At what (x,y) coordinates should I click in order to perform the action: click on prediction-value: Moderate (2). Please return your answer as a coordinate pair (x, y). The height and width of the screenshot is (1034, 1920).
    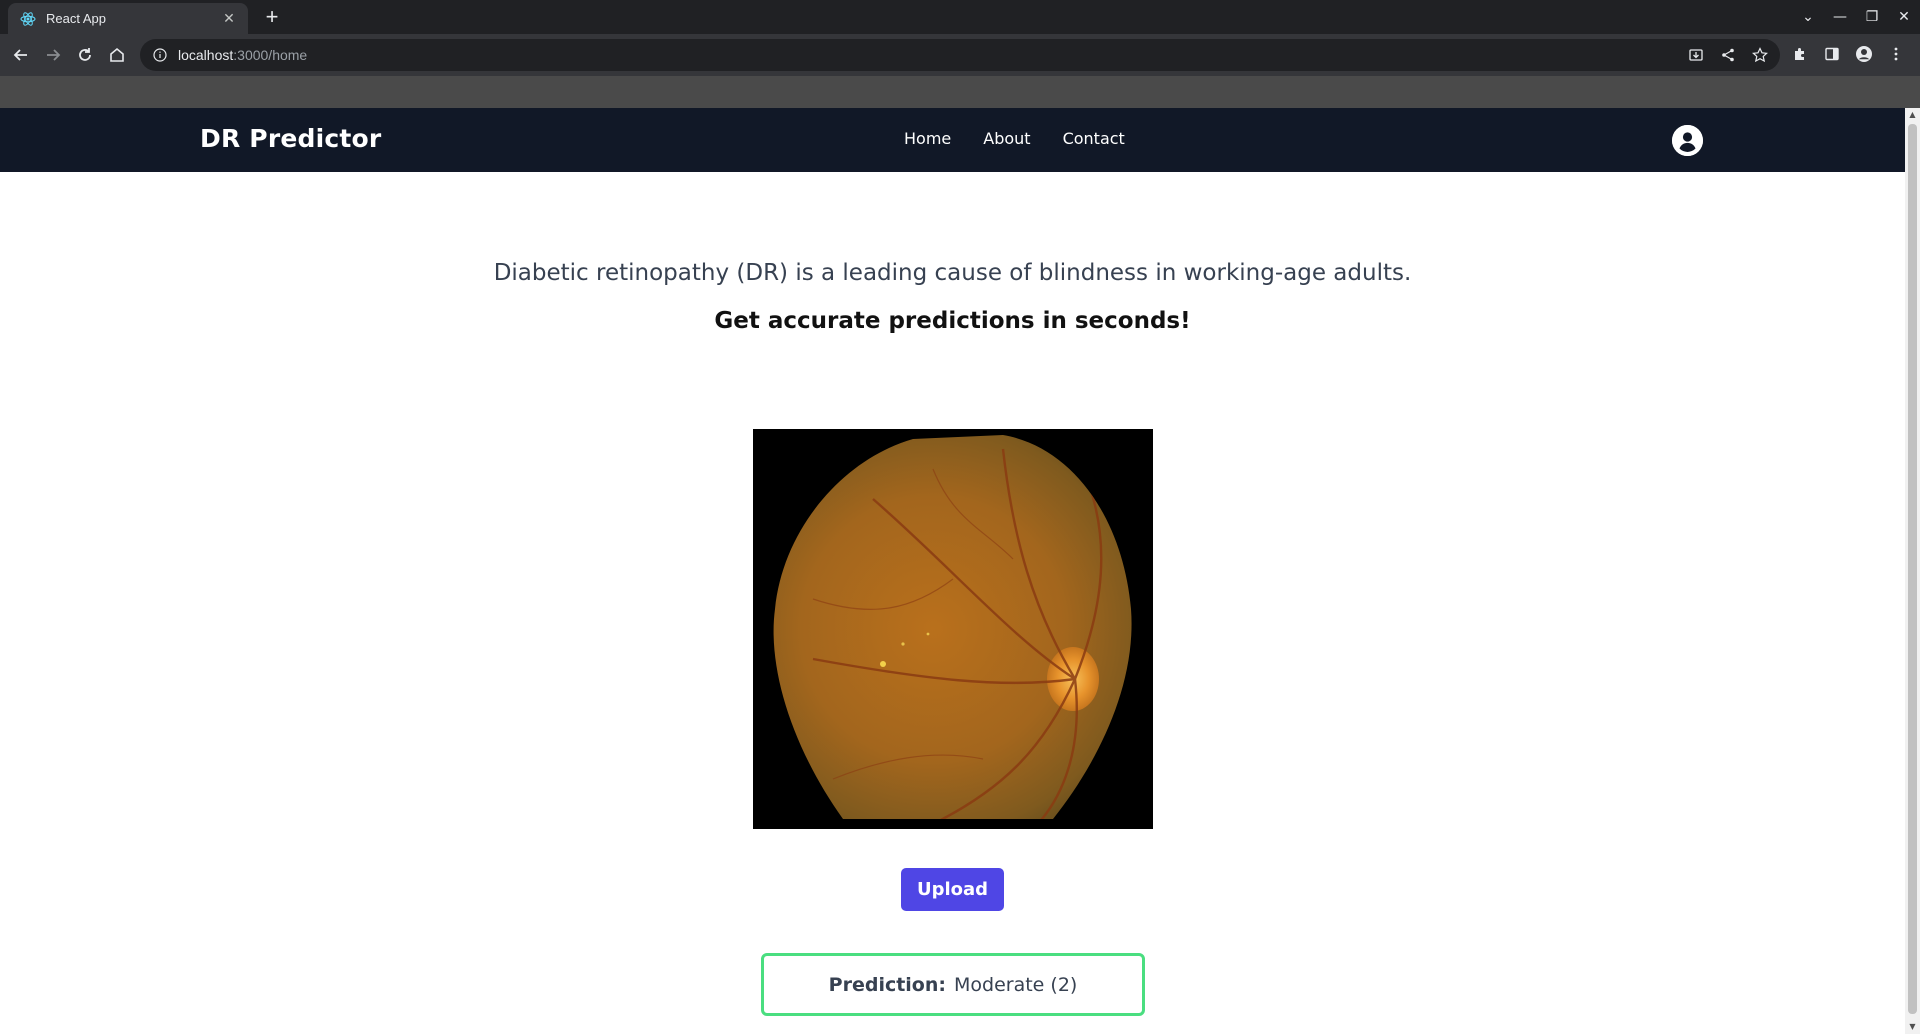
    Looking at the image, I should click on (1016, 984).